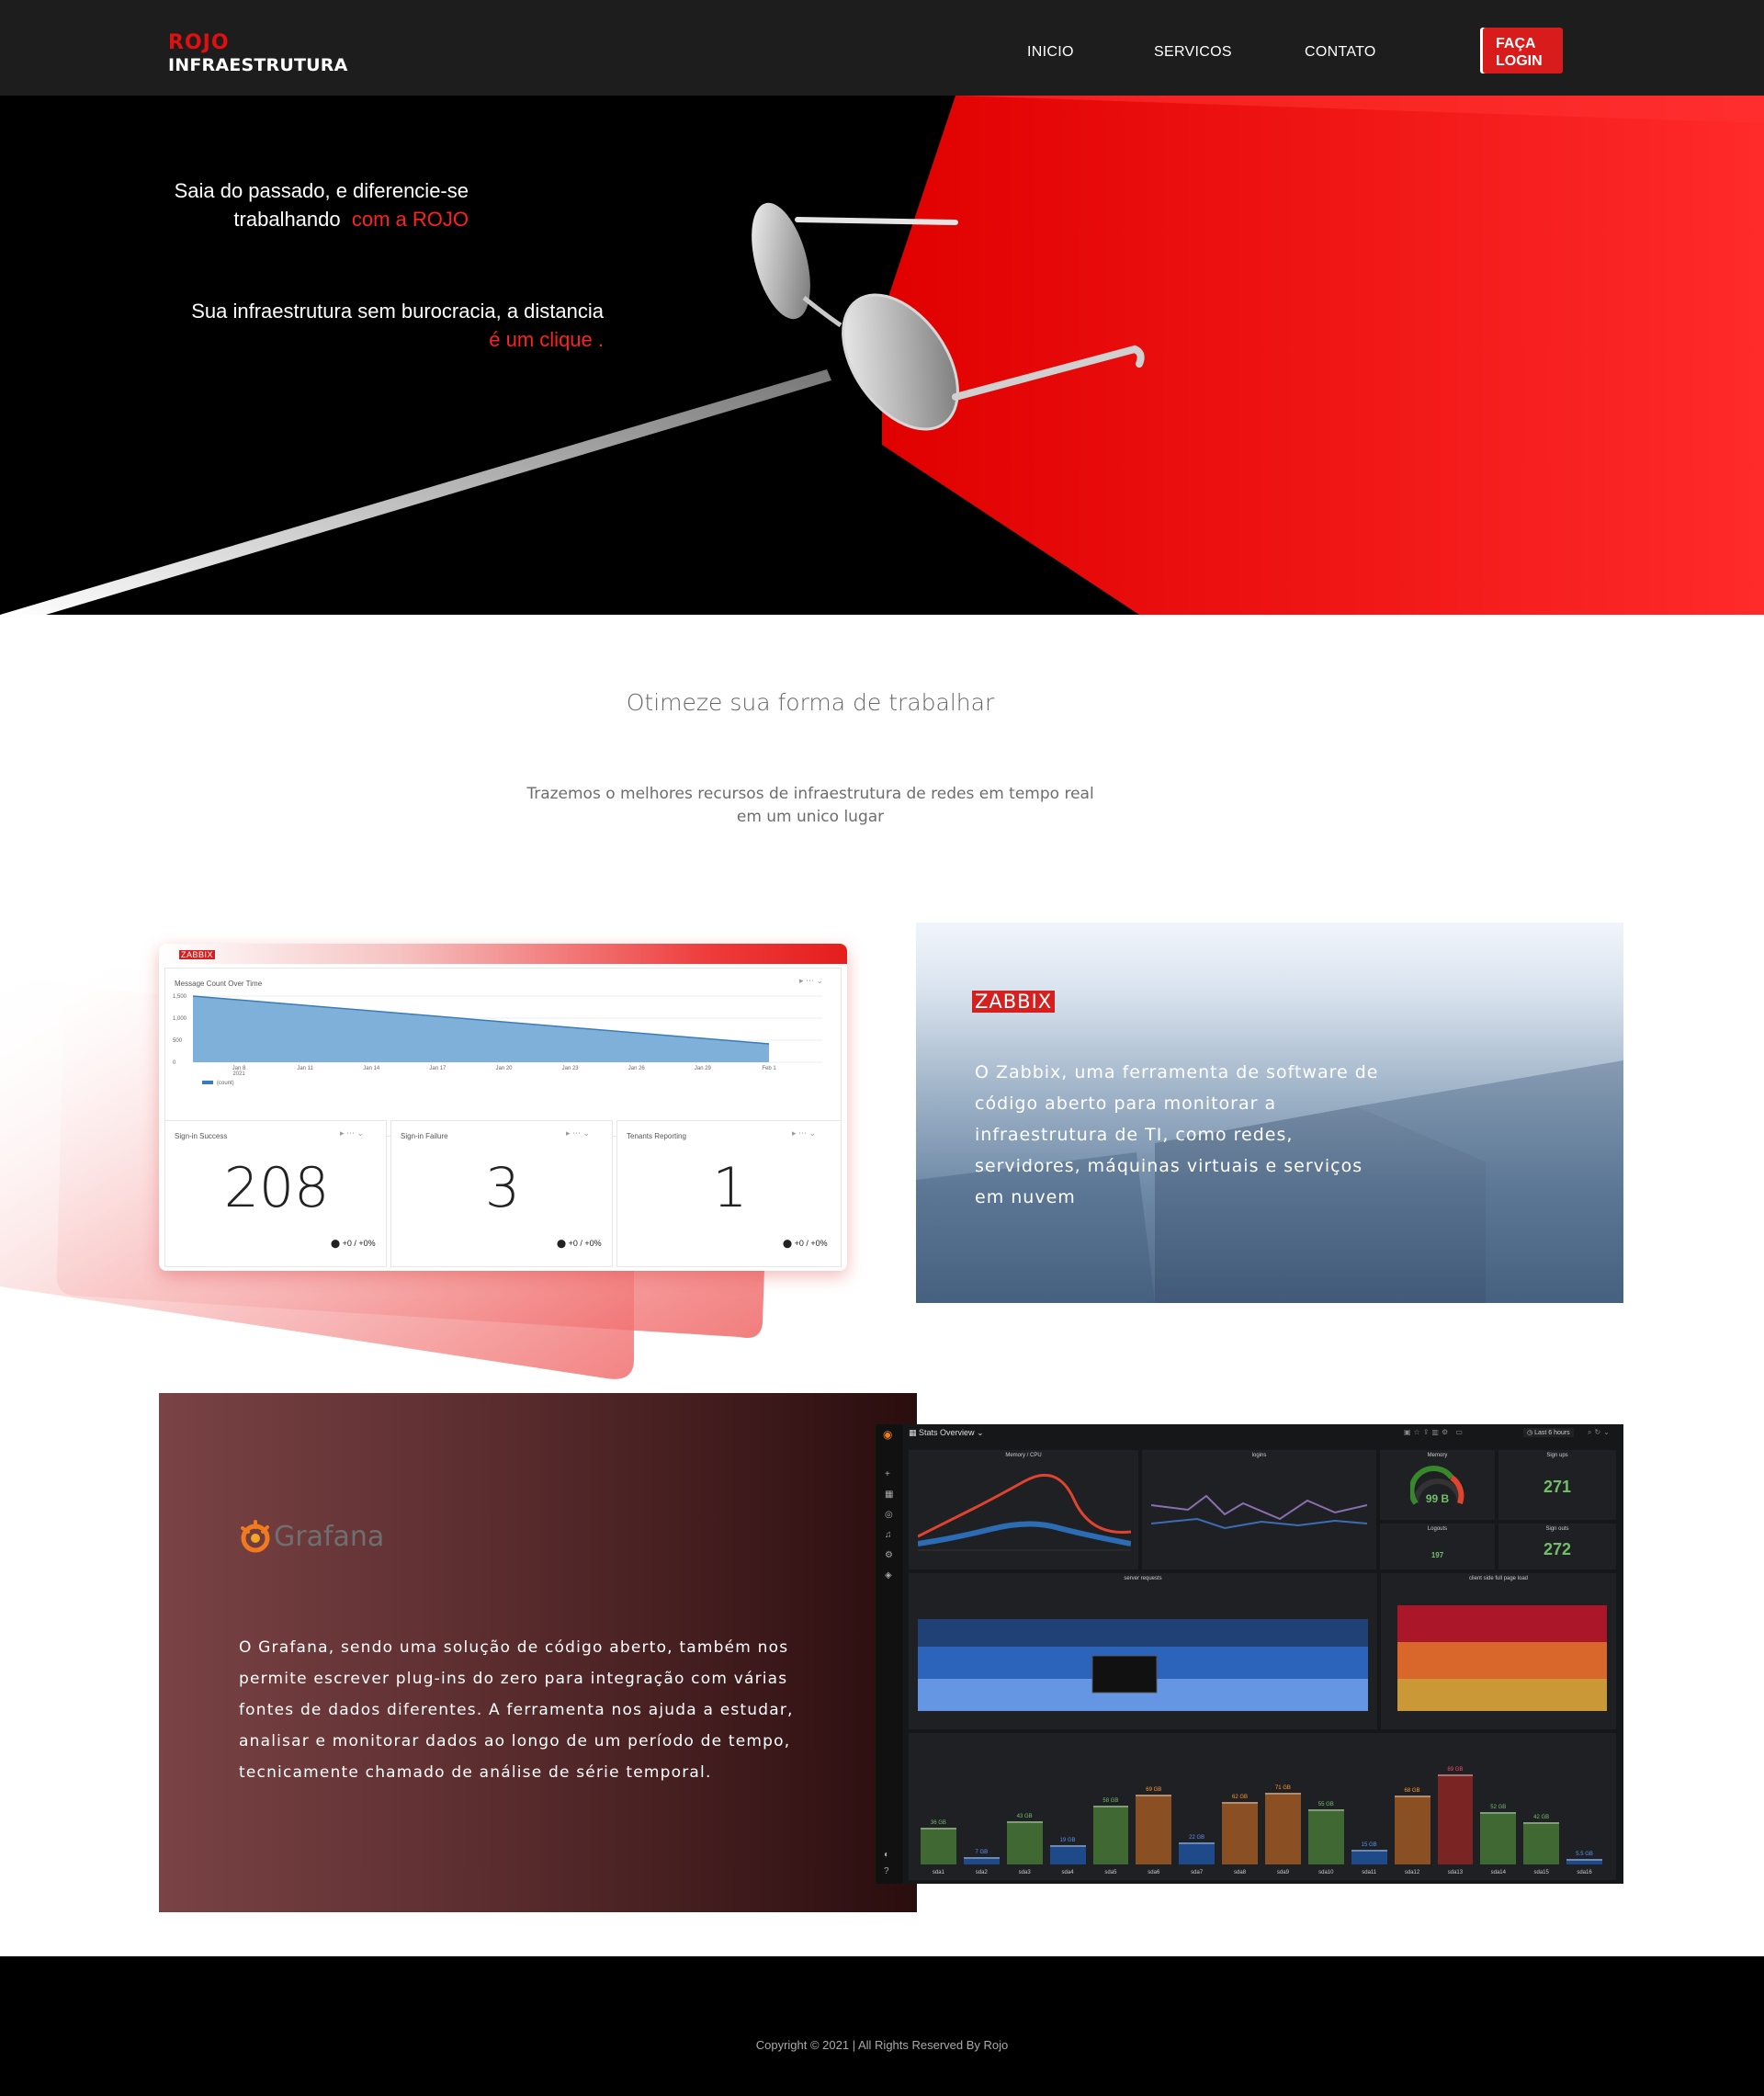 Image resolution: width=1764 pixels, height=2096 pixels. What do you see at coordinates (180, 997) in the screenshot?
I see `y-tick-label: 1,500` at bounding box center [180, 997].